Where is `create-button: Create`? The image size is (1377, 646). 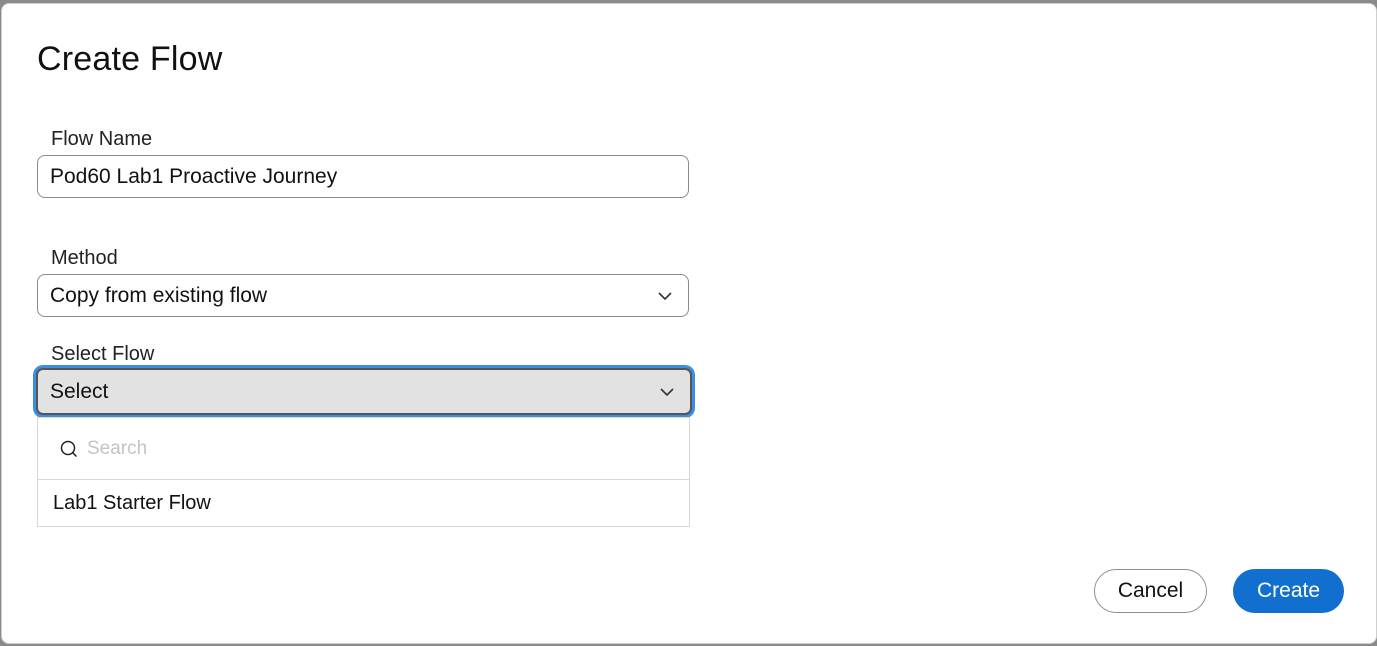
create-button: Create is located at coordinates (1288, 591).